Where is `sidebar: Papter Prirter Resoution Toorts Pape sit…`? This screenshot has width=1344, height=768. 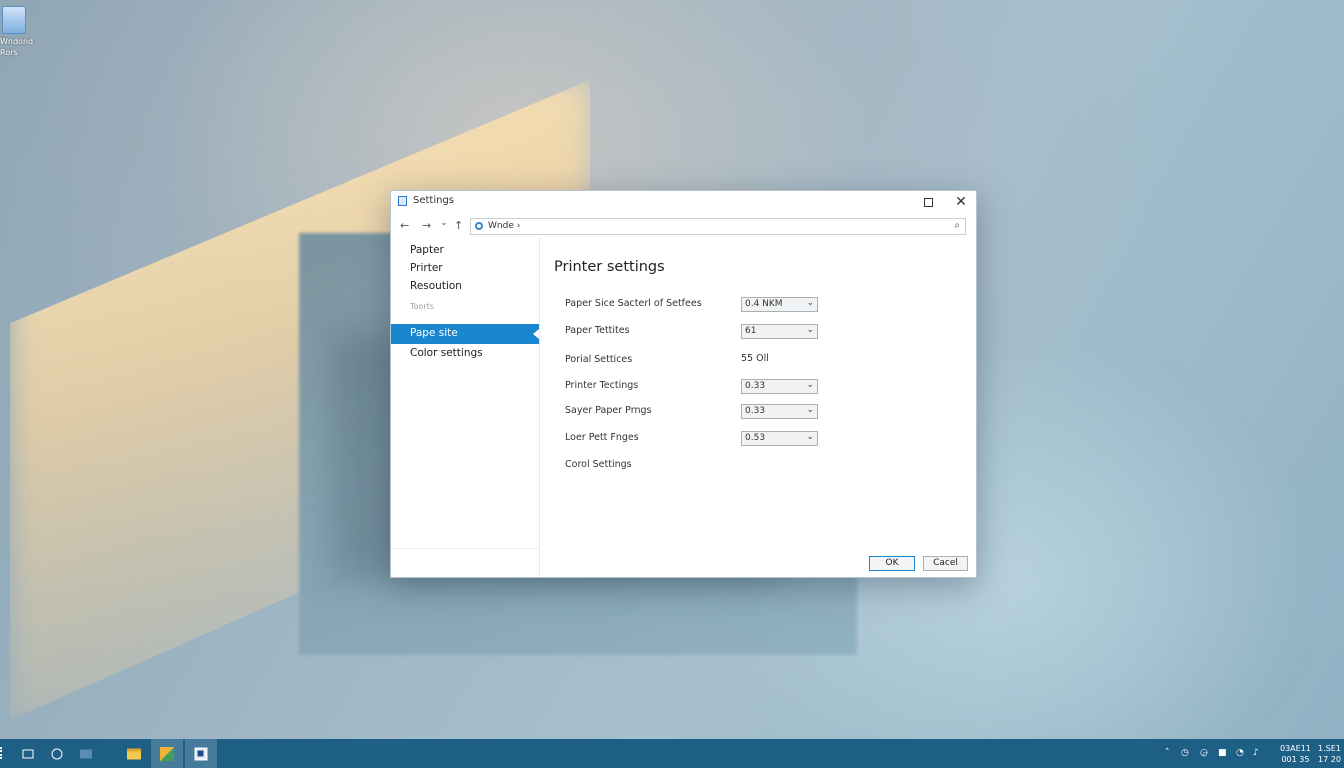 sidebar: Papter Prirter Resoution Toorts Pape sit… is located at coordinates (465, 407).